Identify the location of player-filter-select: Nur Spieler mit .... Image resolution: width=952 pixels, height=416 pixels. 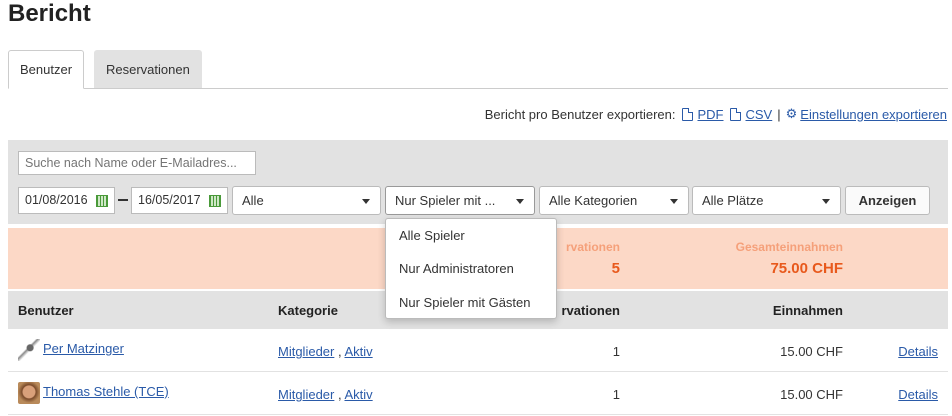
(460, 200).